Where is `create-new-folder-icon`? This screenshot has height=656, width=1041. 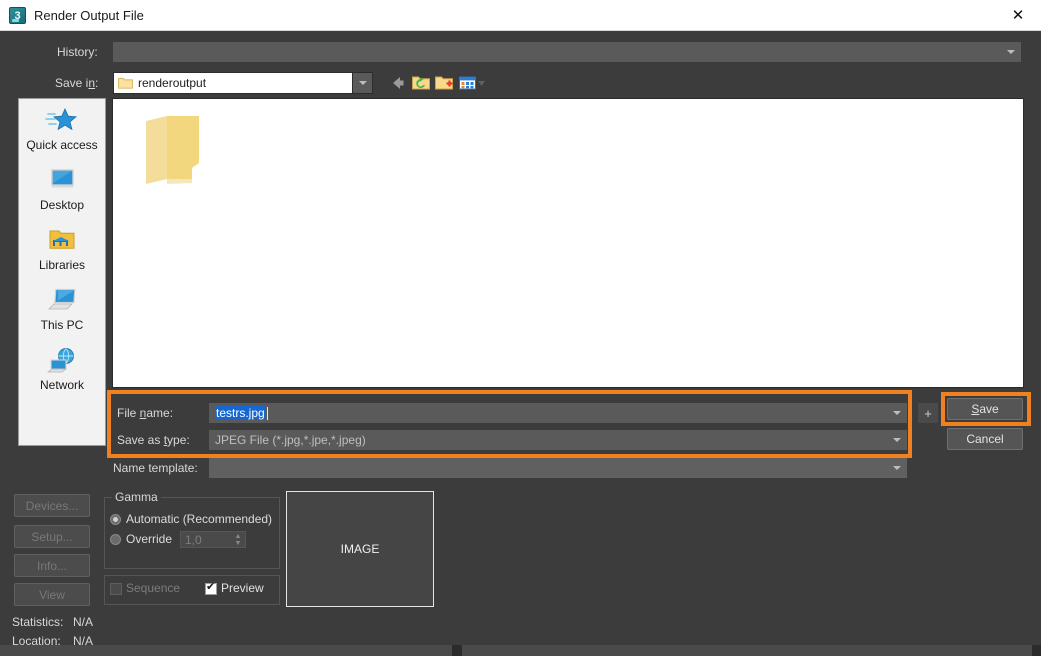
create-new-folder-icon is located at coordinates (444, 83).